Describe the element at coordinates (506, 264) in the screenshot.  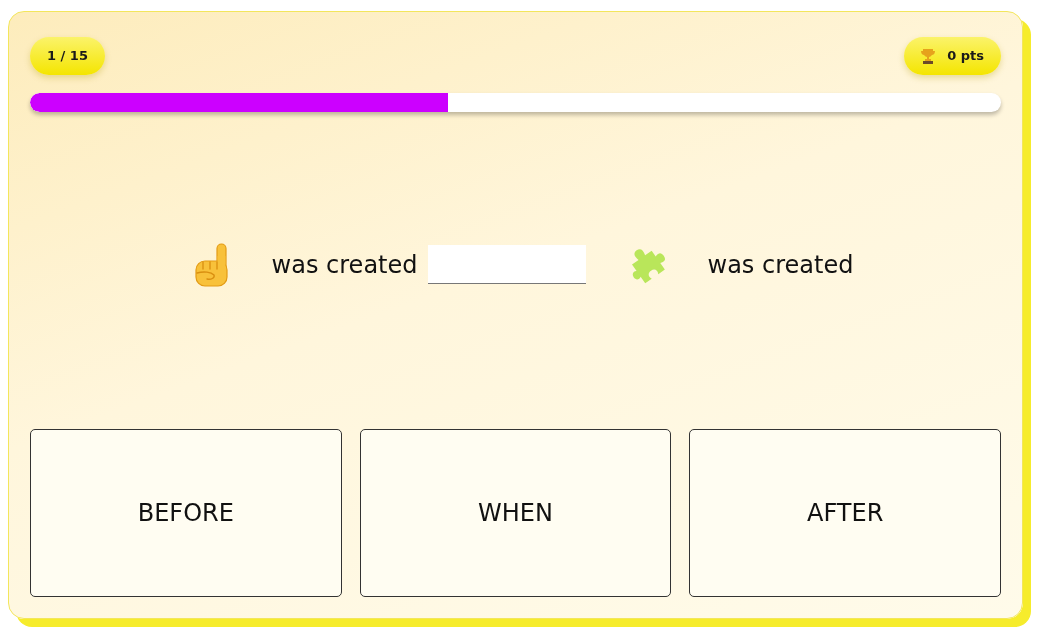
I see `answer-field` at that location.